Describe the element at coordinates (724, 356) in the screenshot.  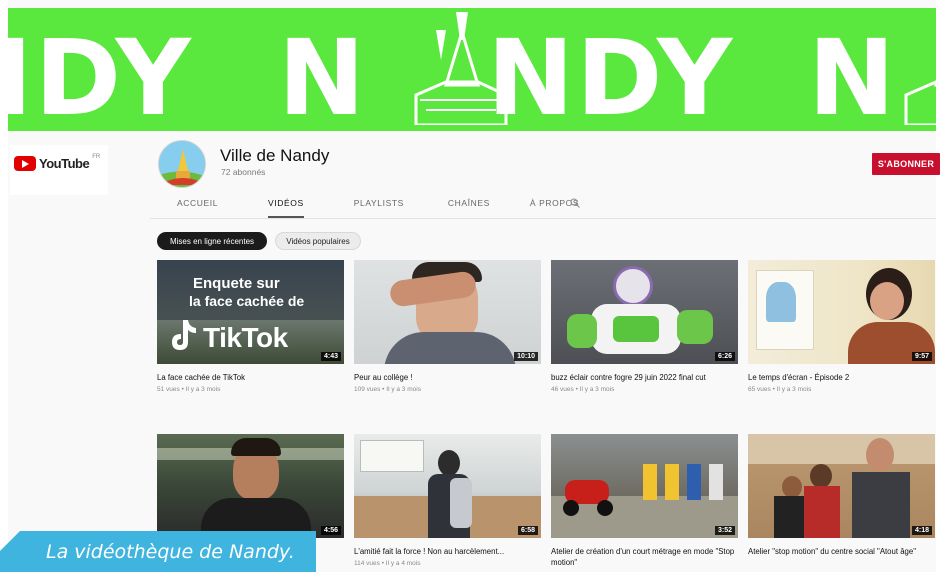
I see `video-duration: 6:26` at that location.